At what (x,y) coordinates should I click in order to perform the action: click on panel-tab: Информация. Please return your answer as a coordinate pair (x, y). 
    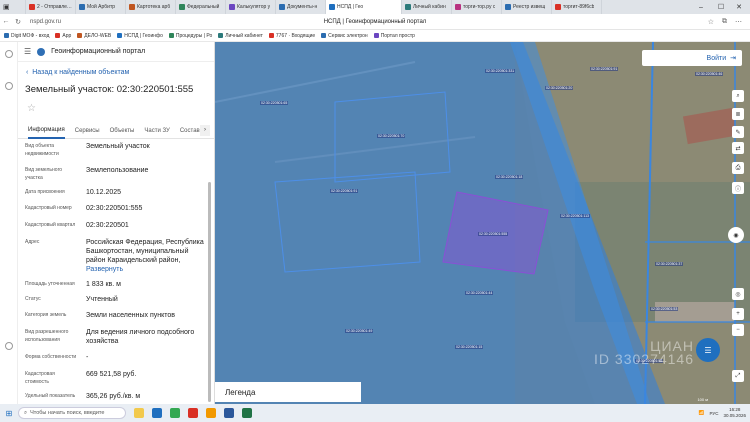
    Looking at the image, I should click on (46, 131).